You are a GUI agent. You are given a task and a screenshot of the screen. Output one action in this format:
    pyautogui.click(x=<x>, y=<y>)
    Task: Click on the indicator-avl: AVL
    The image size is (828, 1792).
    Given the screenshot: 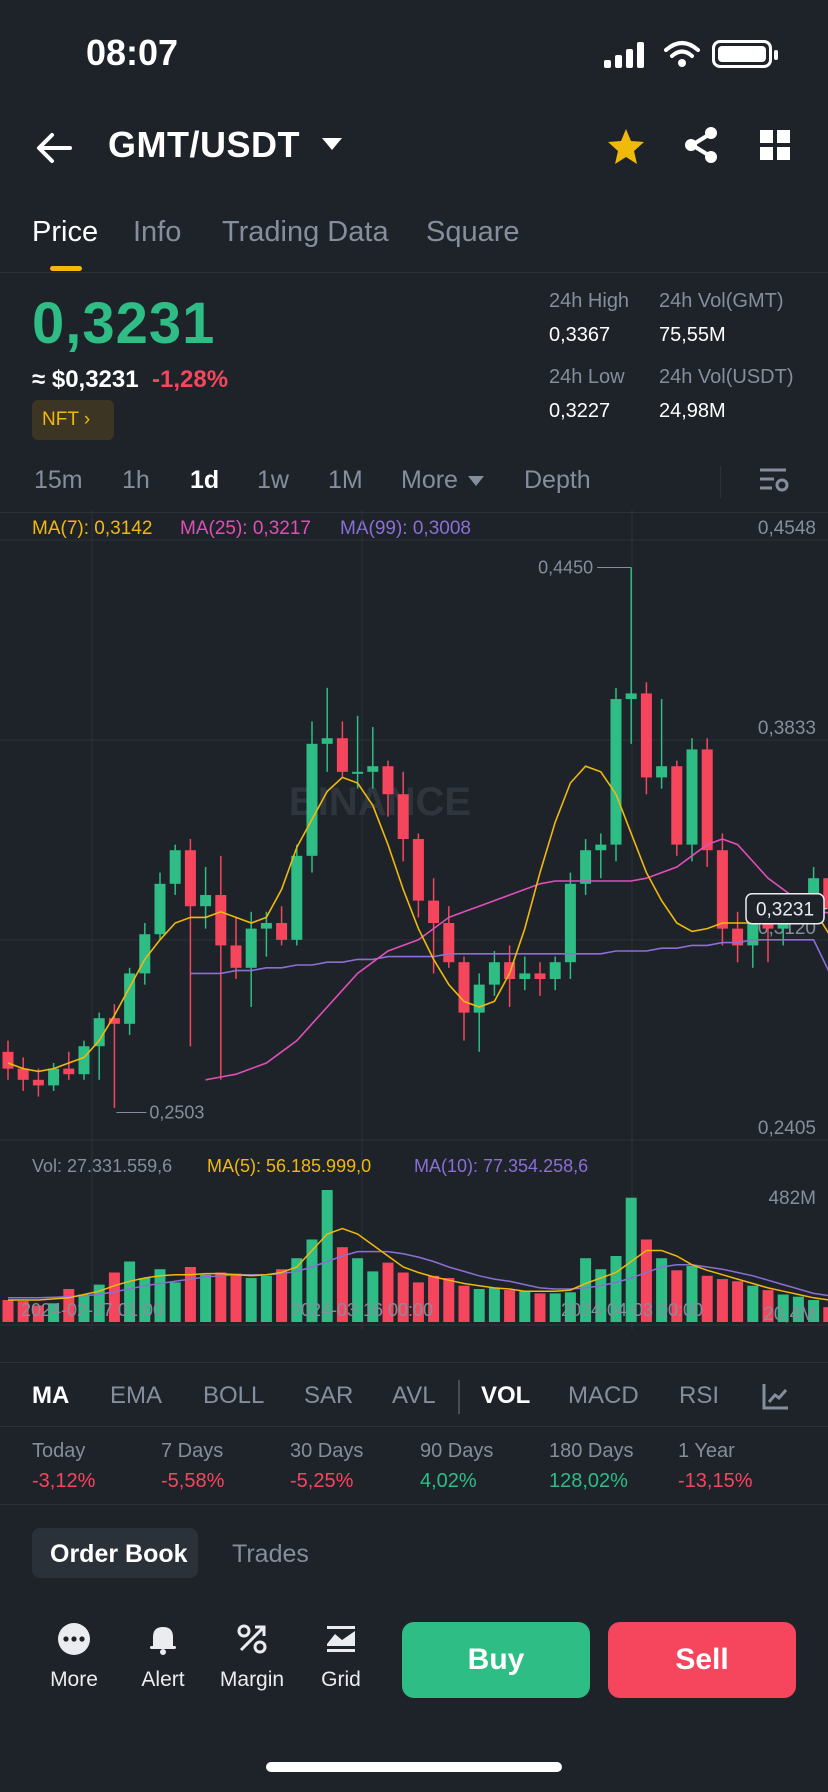 What is the action you would take?
    pyautogui.click(x=414, y=1396)
    